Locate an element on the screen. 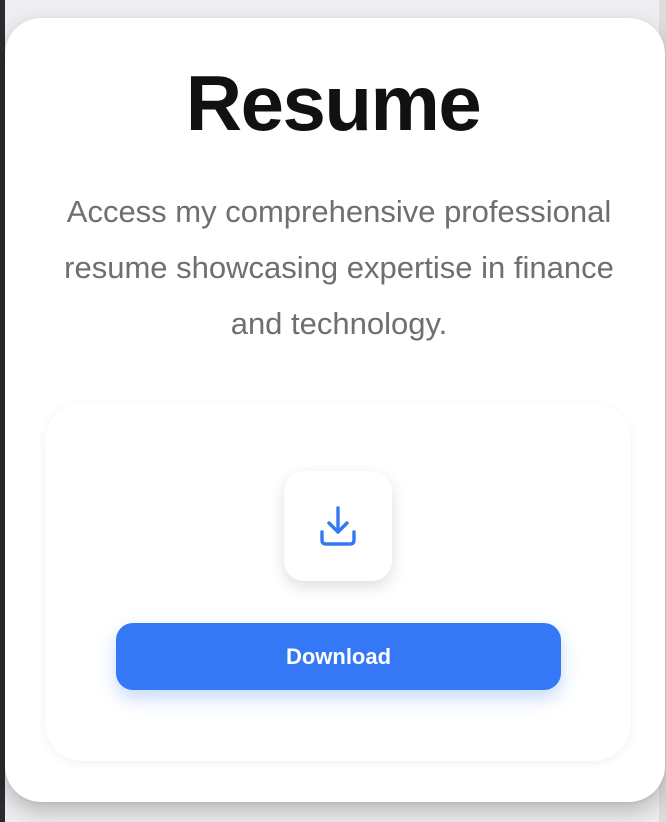 The image size is (666, 822). page-title: Resume is located at coordinates (333, 103).